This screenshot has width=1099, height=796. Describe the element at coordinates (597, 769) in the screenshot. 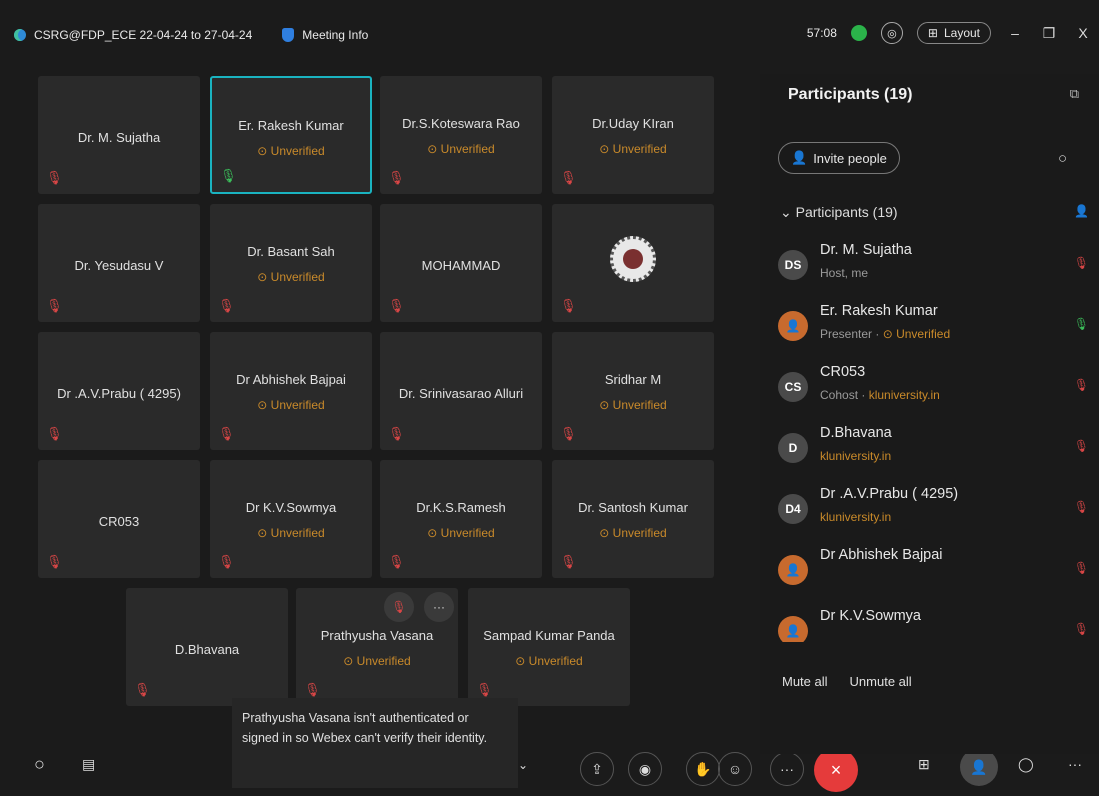

I see `share-button: ⇪` at that location.